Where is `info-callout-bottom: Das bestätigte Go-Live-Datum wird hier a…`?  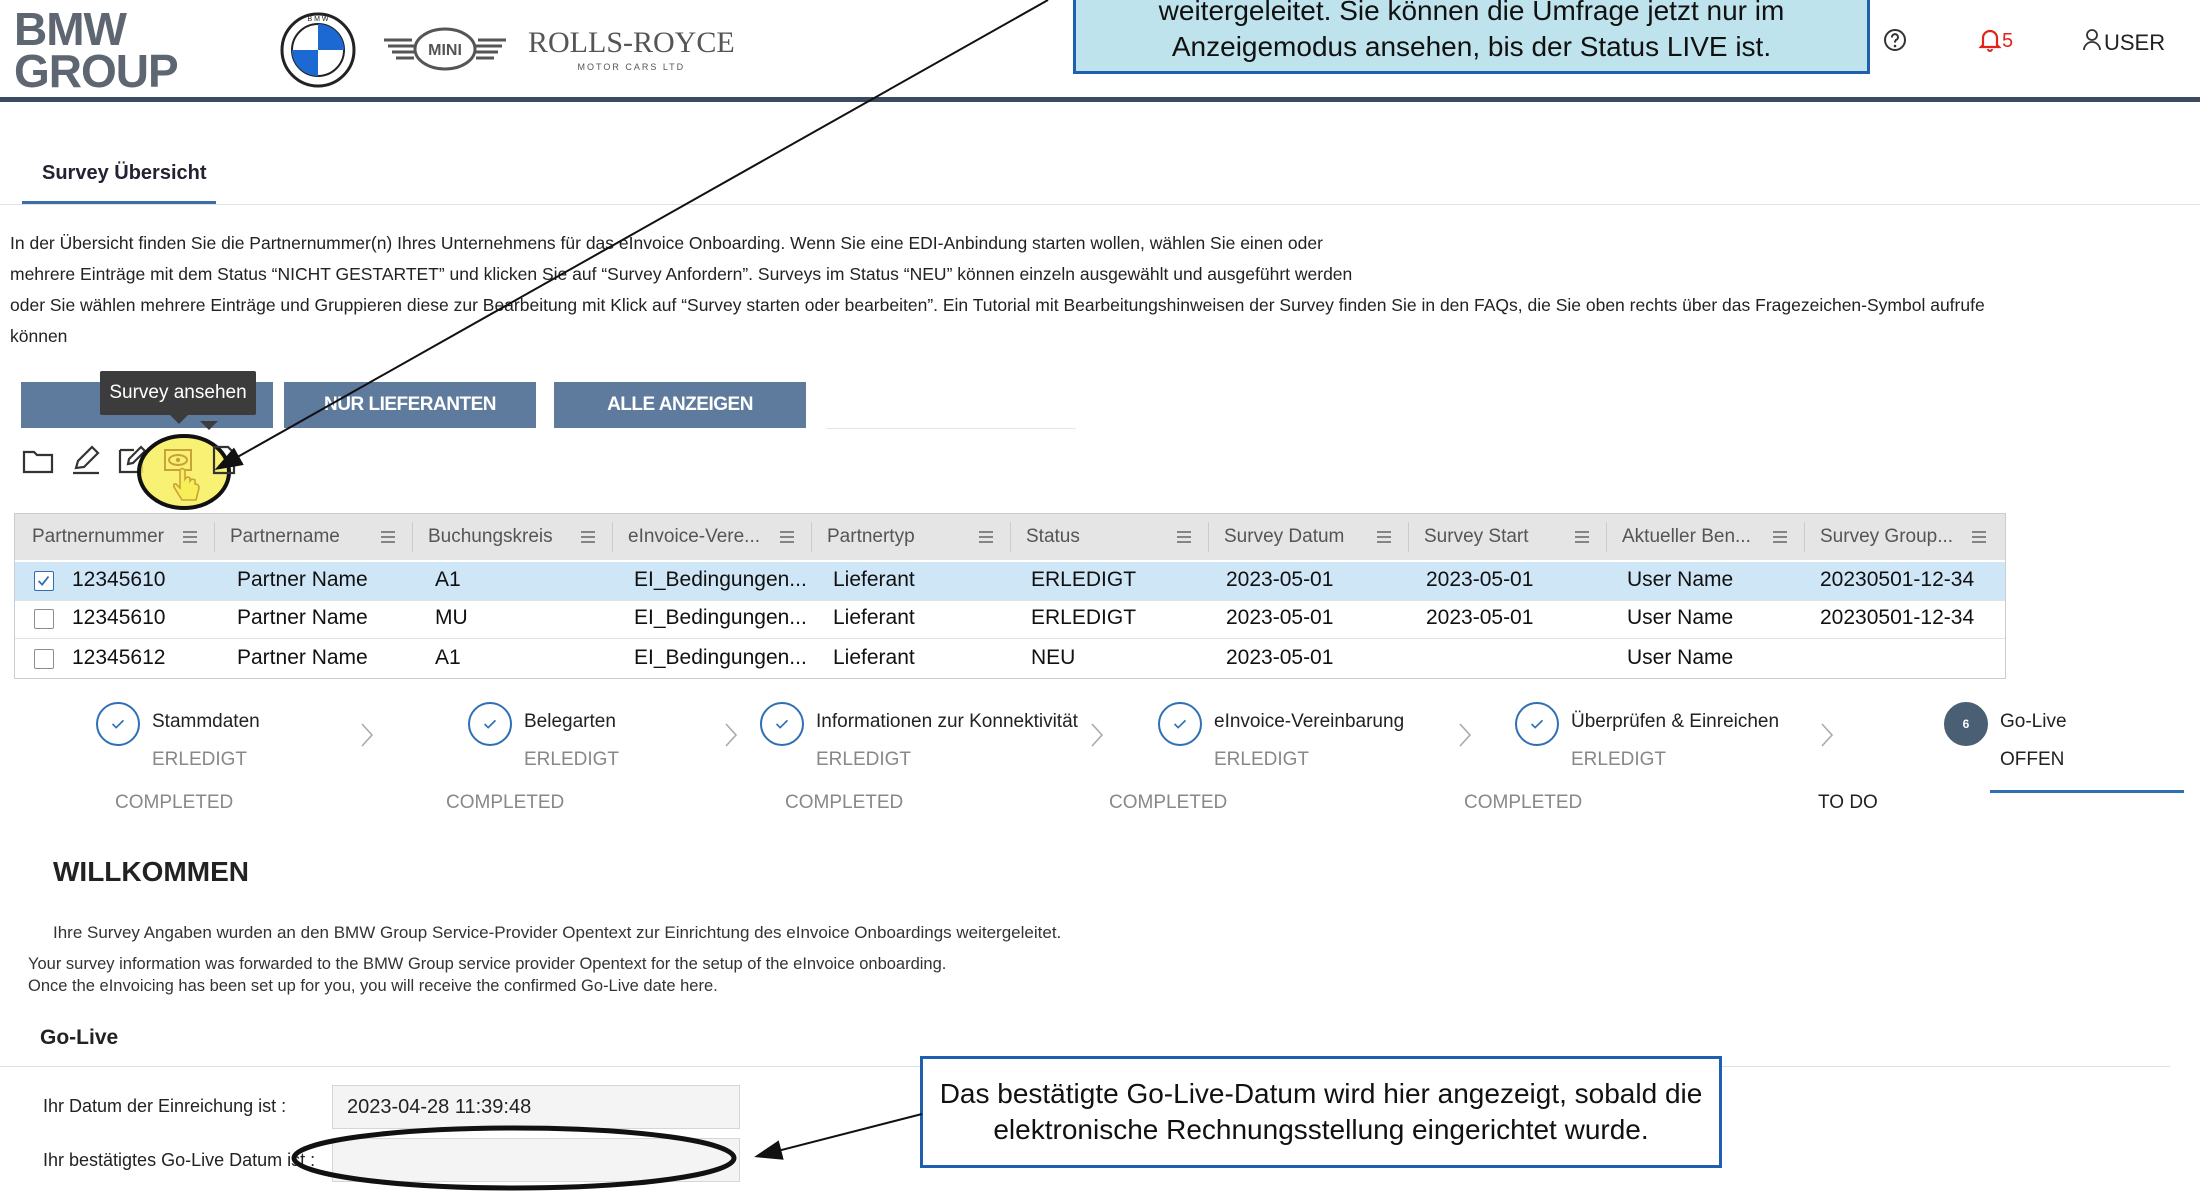
info-callout-bottom: Das bestätigte Go-Live-Datum wird hier a… is located at coordinates (1321, 1112).